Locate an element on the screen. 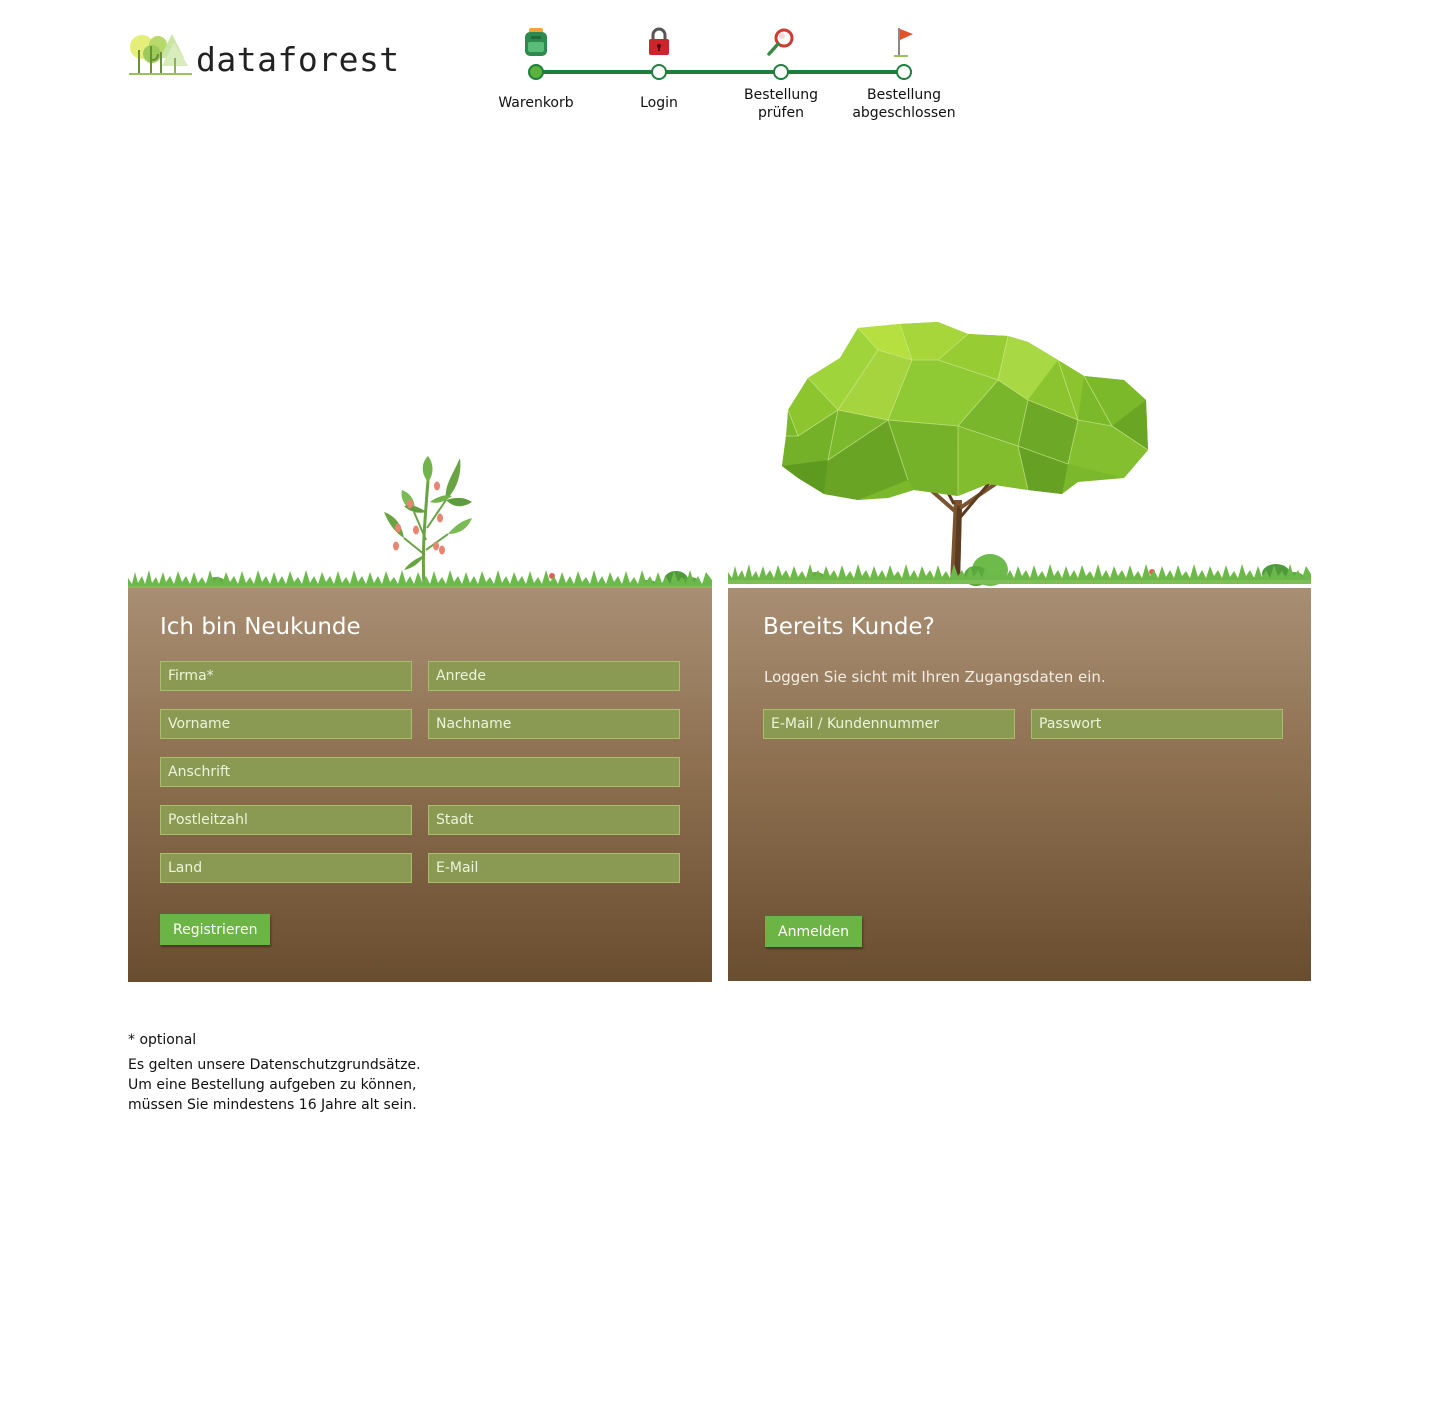 Image resolution: width=1440 pixels, height=1411 pixels. magnifier-icon is located at coordinates (780, 42).